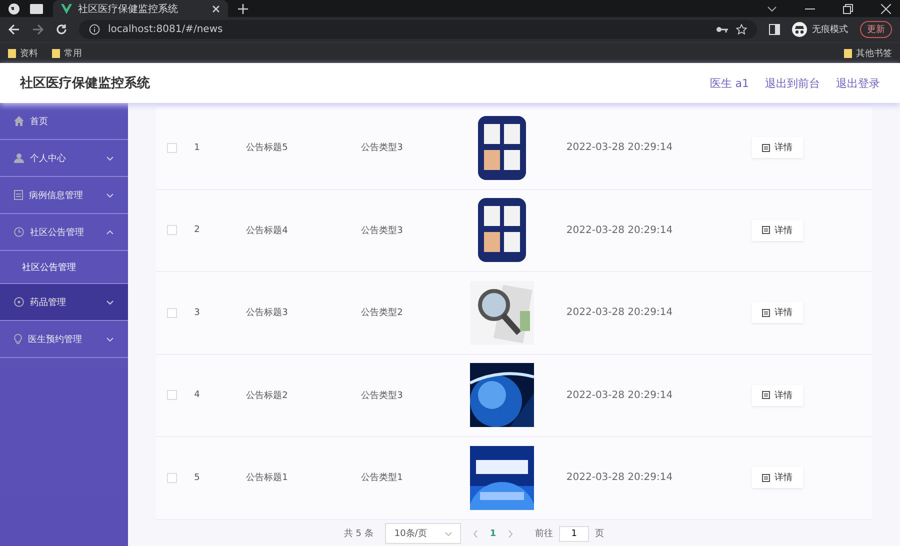 Image resolution: width=900 pixels, height=546 pixels. I want to click on sidebar-panel-icon, so click(774, 29).